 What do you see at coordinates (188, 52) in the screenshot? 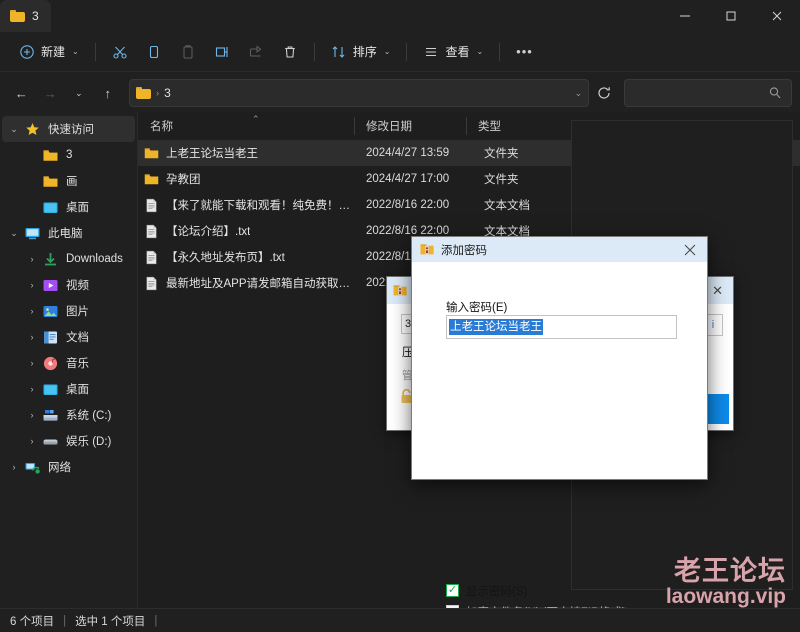
I see `paste-button` at bounding box center [188, 52].